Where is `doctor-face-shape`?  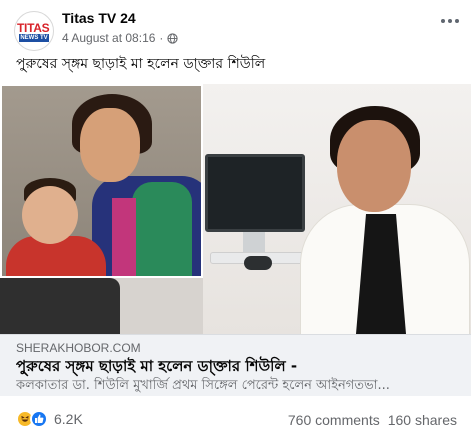 doctor-face-shape is located at coordinates (374, 166).